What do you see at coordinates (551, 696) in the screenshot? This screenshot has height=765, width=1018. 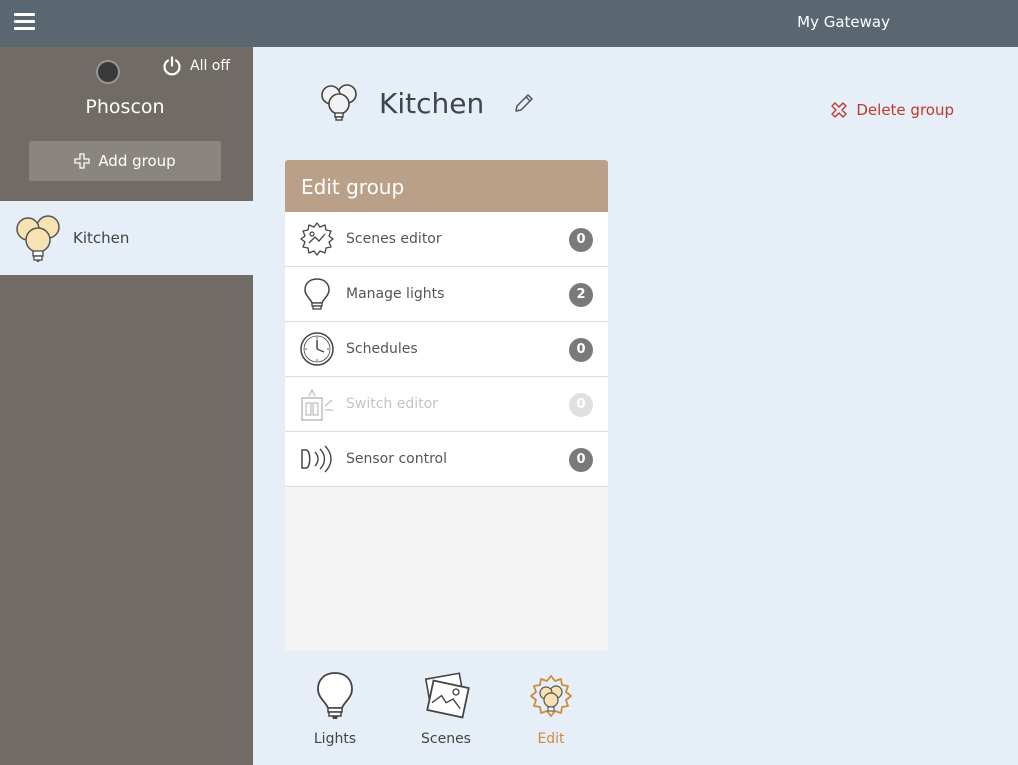 I see `edit-gear-icon` at bounding box center [551, 696].